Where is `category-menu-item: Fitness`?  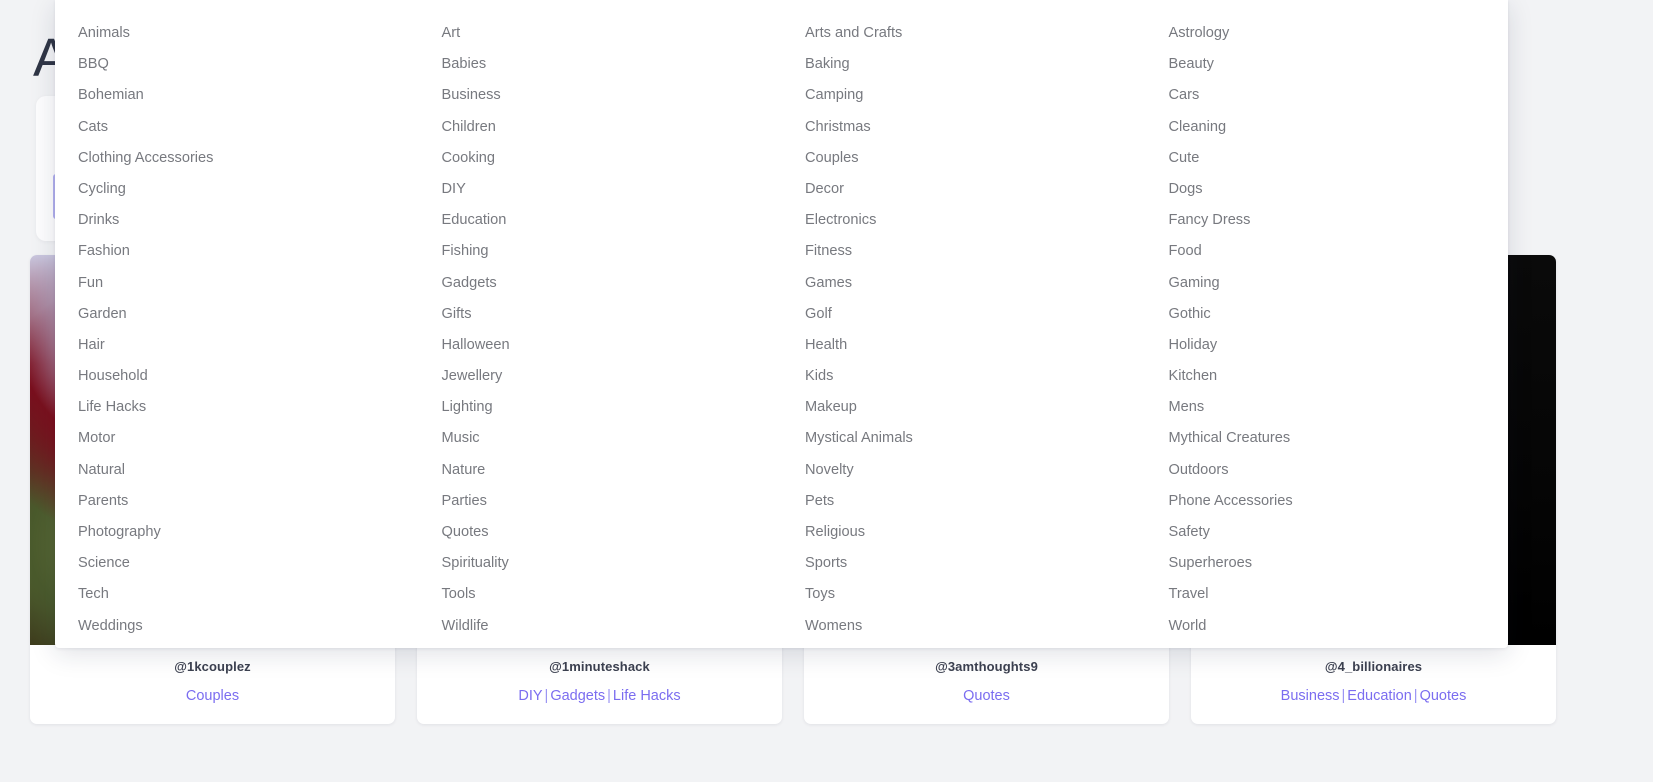 category-menu-item: Fitness is located at coordinates (975, 251).